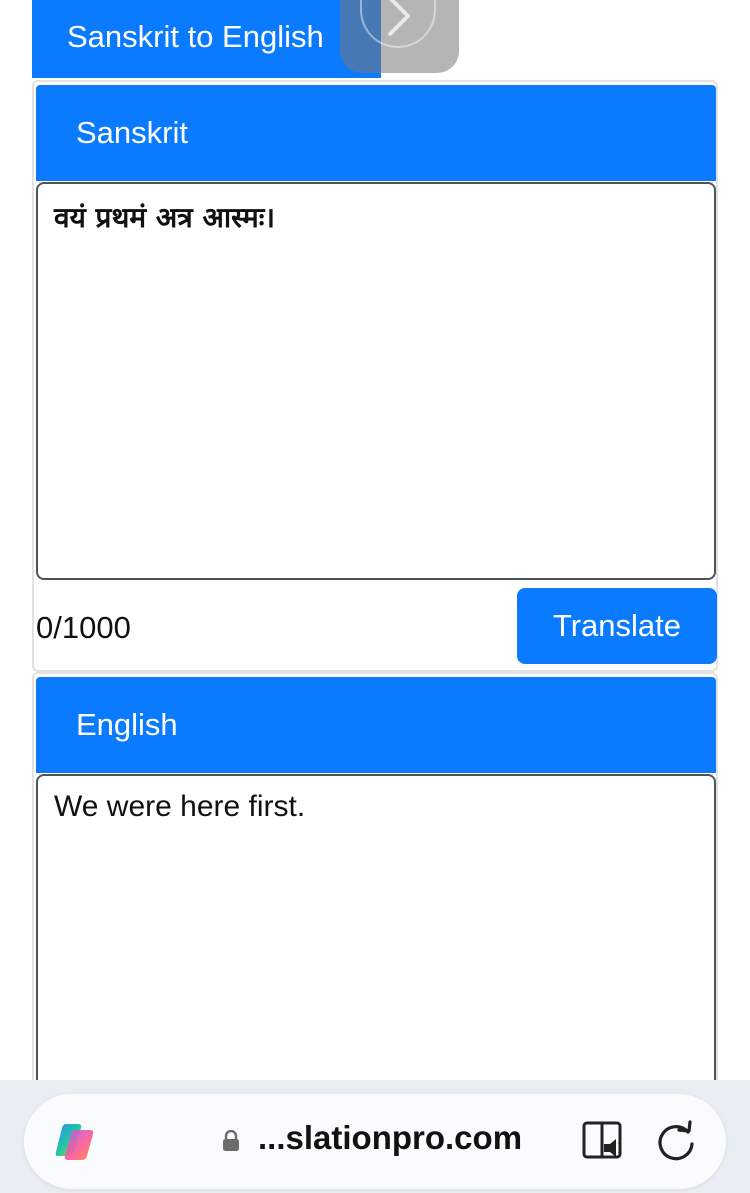 This screenshot has height=1193, width=750. Describe the element at coordinates (206, 39) in the screenshot. I see `tab-sanskrit-to-english: Sanskrit to English` at that location.